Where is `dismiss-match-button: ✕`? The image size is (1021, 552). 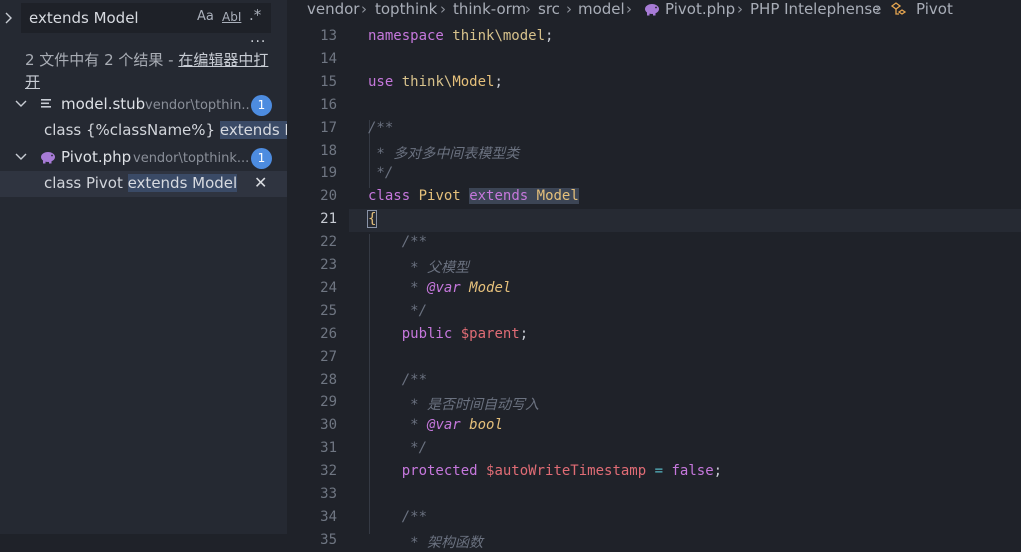 dismiss-match-button: ✕ is located at coordinates (260, 182).